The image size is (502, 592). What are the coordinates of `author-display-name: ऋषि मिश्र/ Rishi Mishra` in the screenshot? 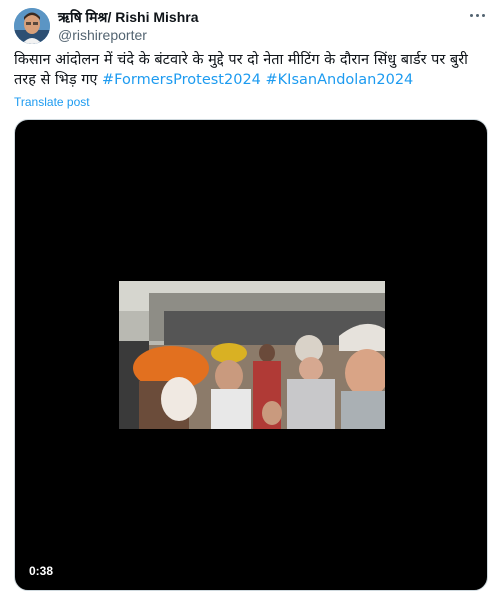 It's located at (128, 17).